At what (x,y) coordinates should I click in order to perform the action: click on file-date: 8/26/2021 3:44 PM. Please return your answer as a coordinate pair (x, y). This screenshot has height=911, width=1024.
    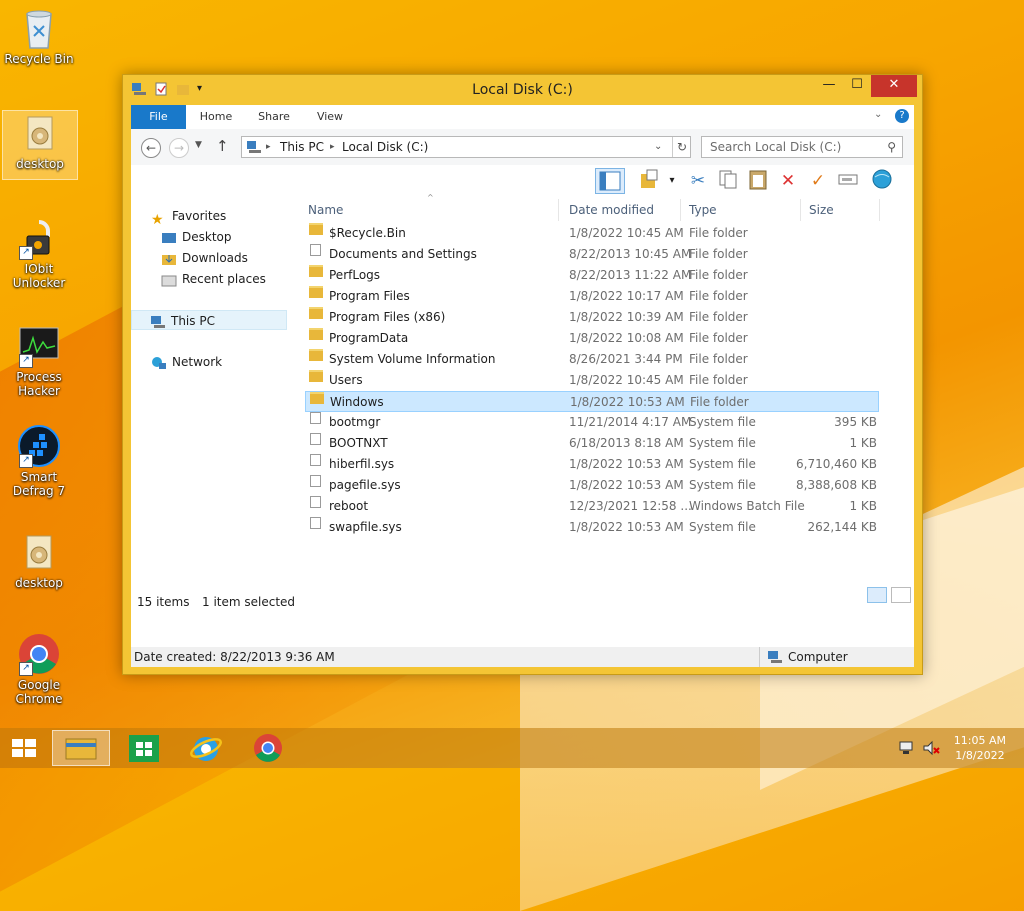
    Looking at the image, I should click on (626, 359).